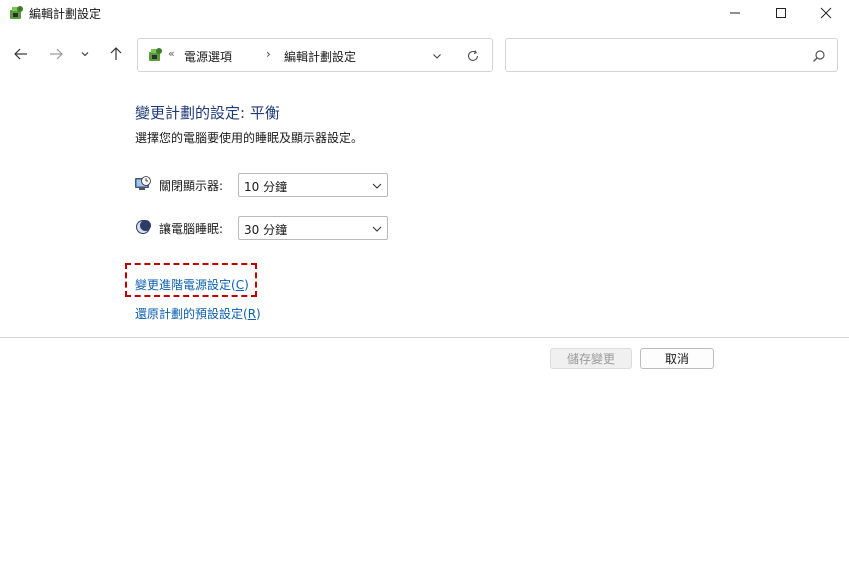  Describe the element at coordinates (424, 337) in the screenshot. I see `divider` at that location.